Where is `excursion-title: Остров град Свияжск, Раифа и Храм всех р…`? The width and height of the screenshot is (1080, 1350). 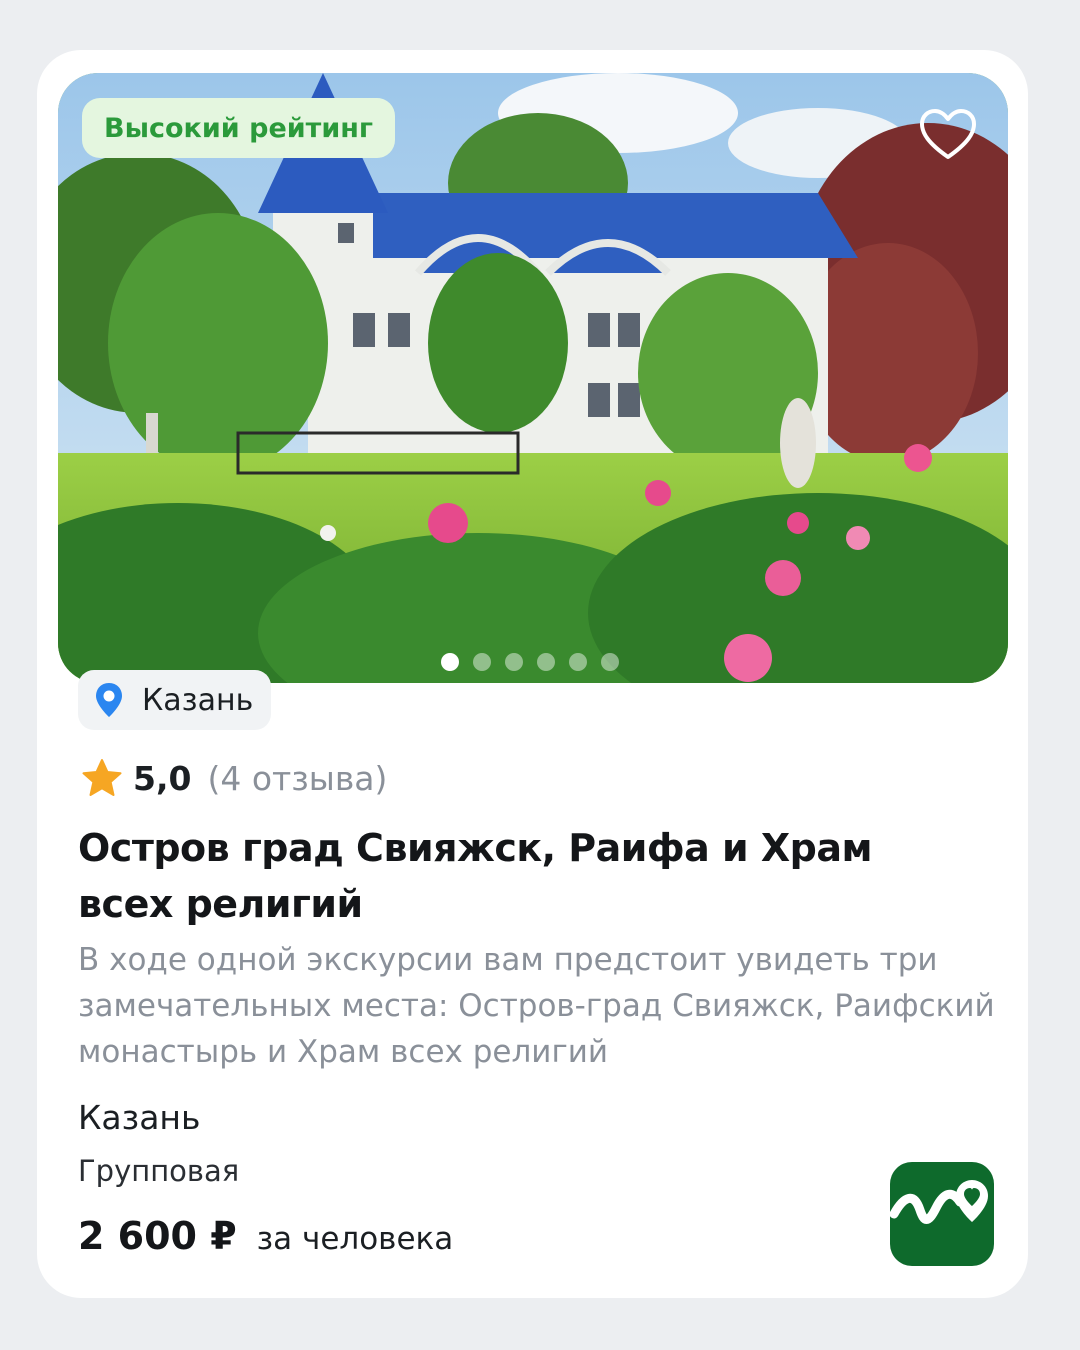 excursion-title: Остров град Свияжск, Раифа и Храм всех р… is located at coordinates (528, 876).